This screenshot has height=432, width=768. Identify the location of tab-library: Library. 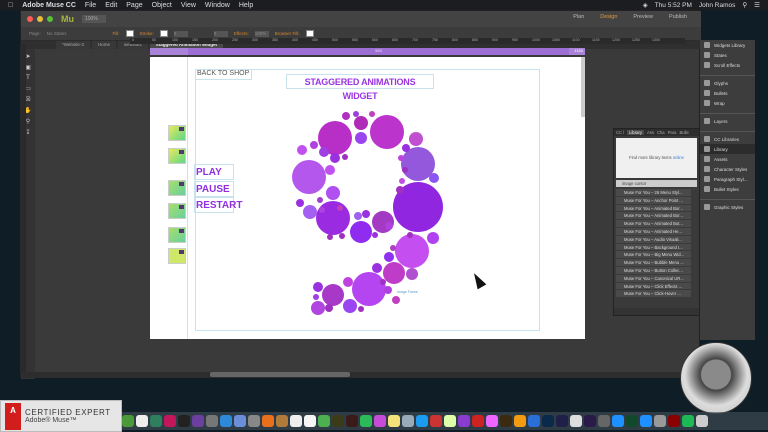
(635, 132).